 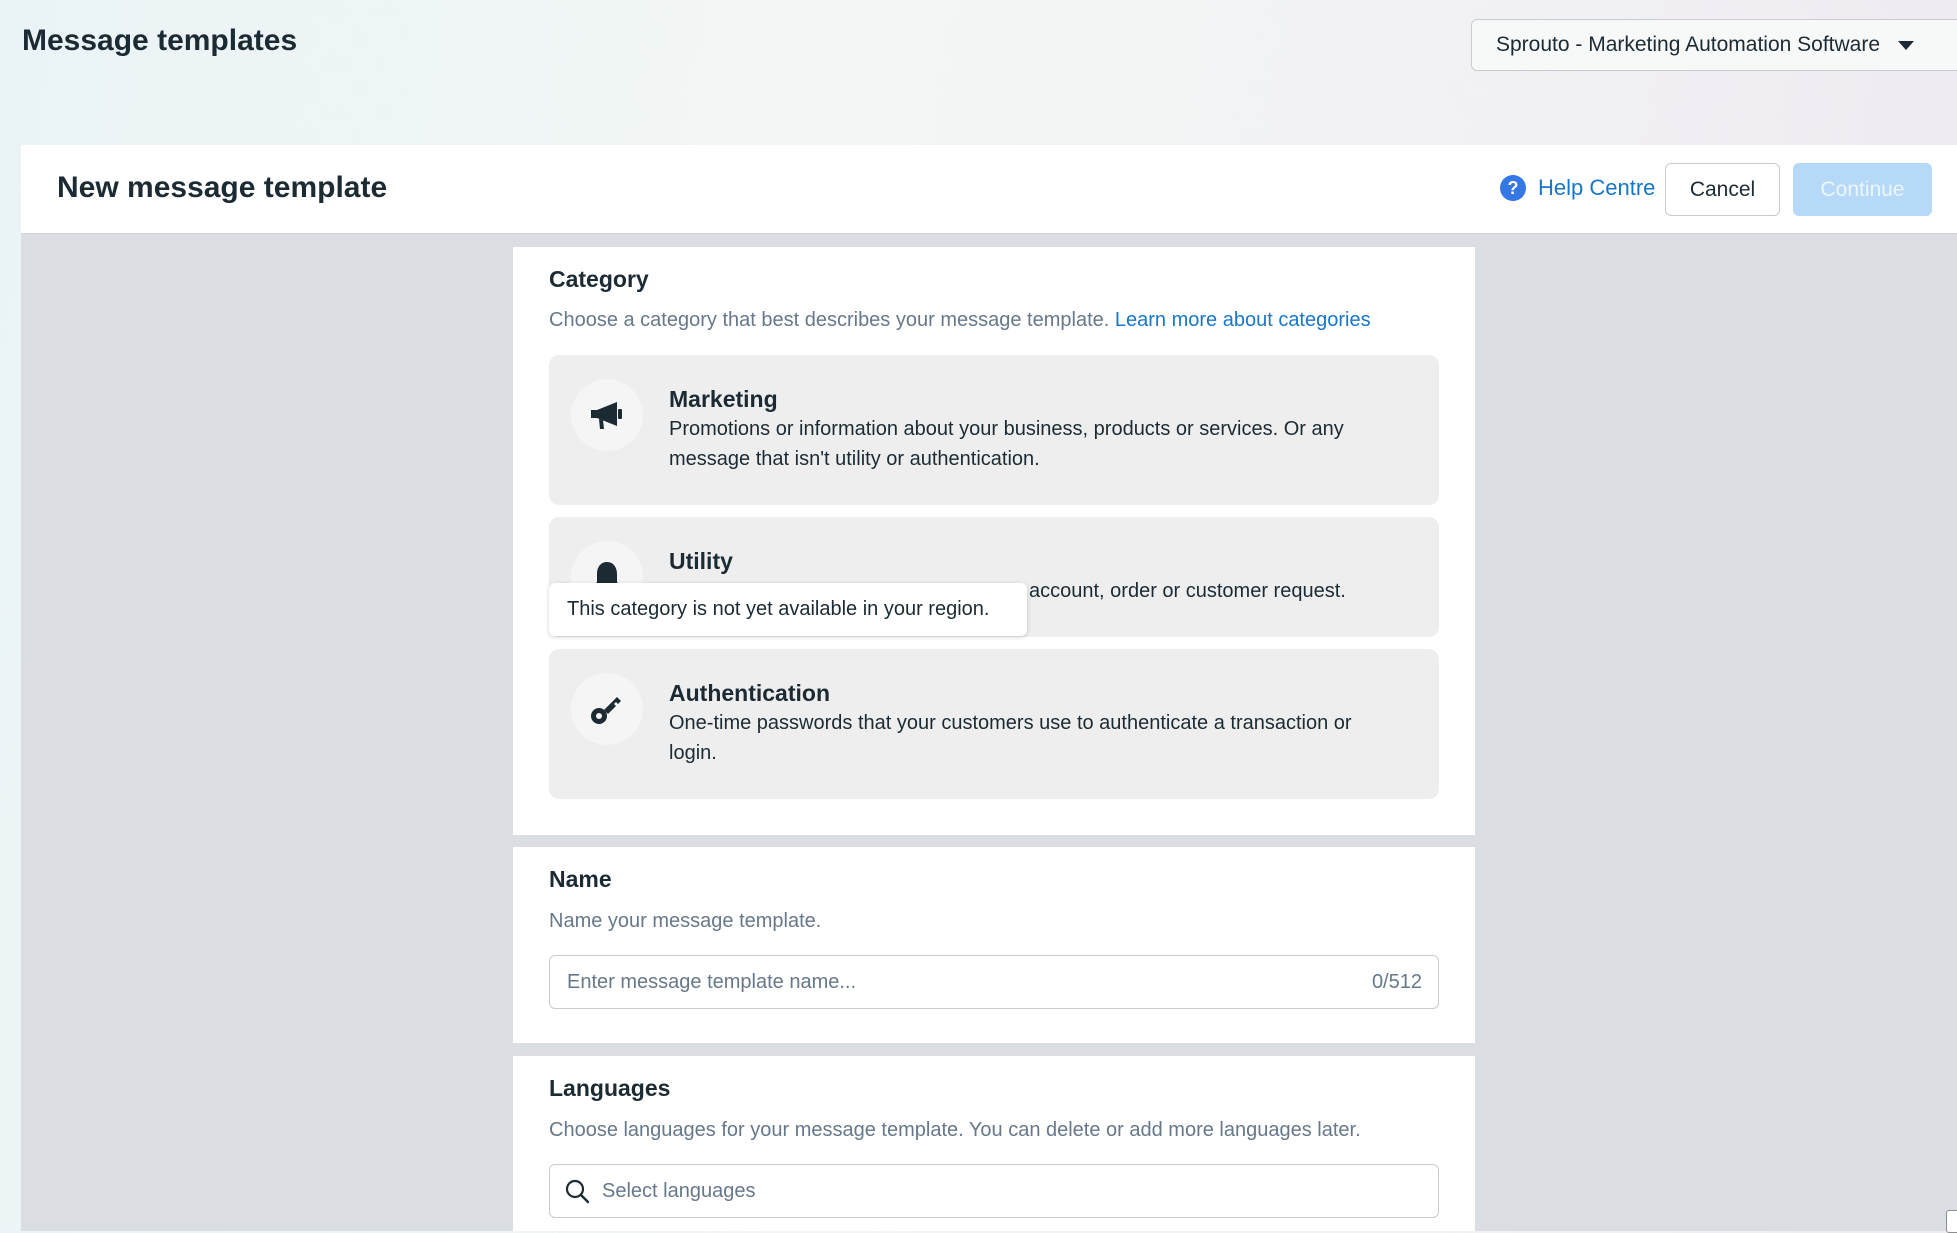 I want to click on template-name-input, so click(x=961, y=982).